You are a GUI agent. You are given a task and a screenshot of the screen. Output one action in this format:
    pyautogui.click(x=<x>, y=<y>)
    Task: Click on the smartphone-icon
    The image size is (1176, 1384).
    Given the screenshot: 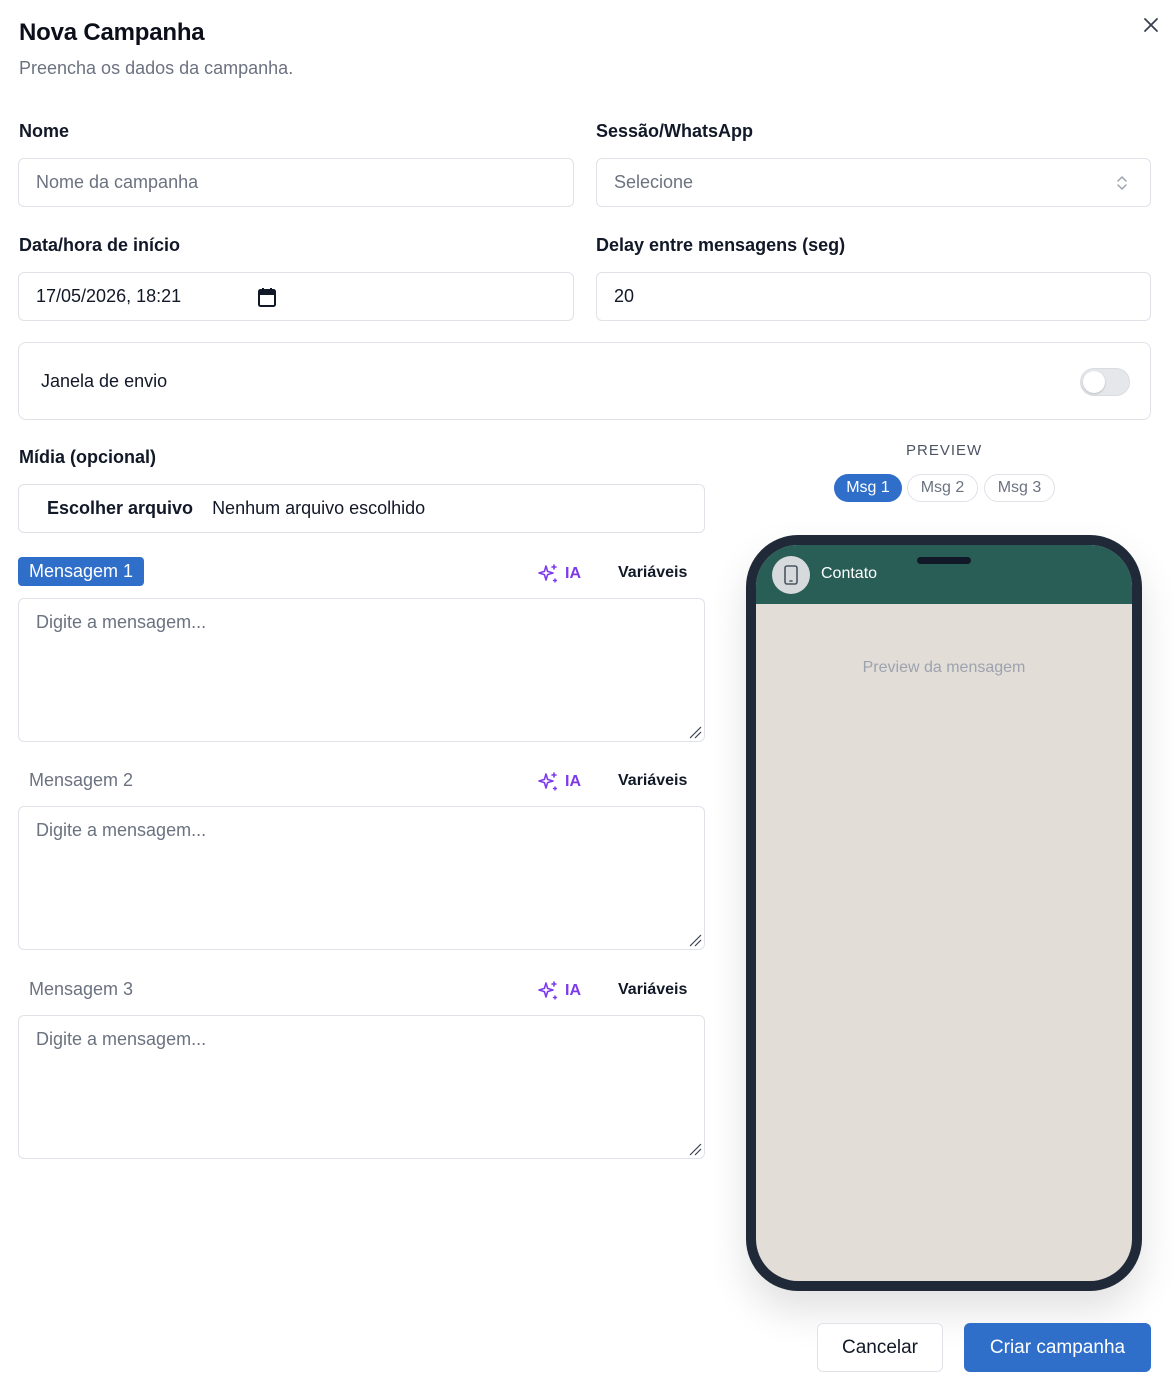 What is the action you would take?
    pyautogui.click(x=791, y=575)
    